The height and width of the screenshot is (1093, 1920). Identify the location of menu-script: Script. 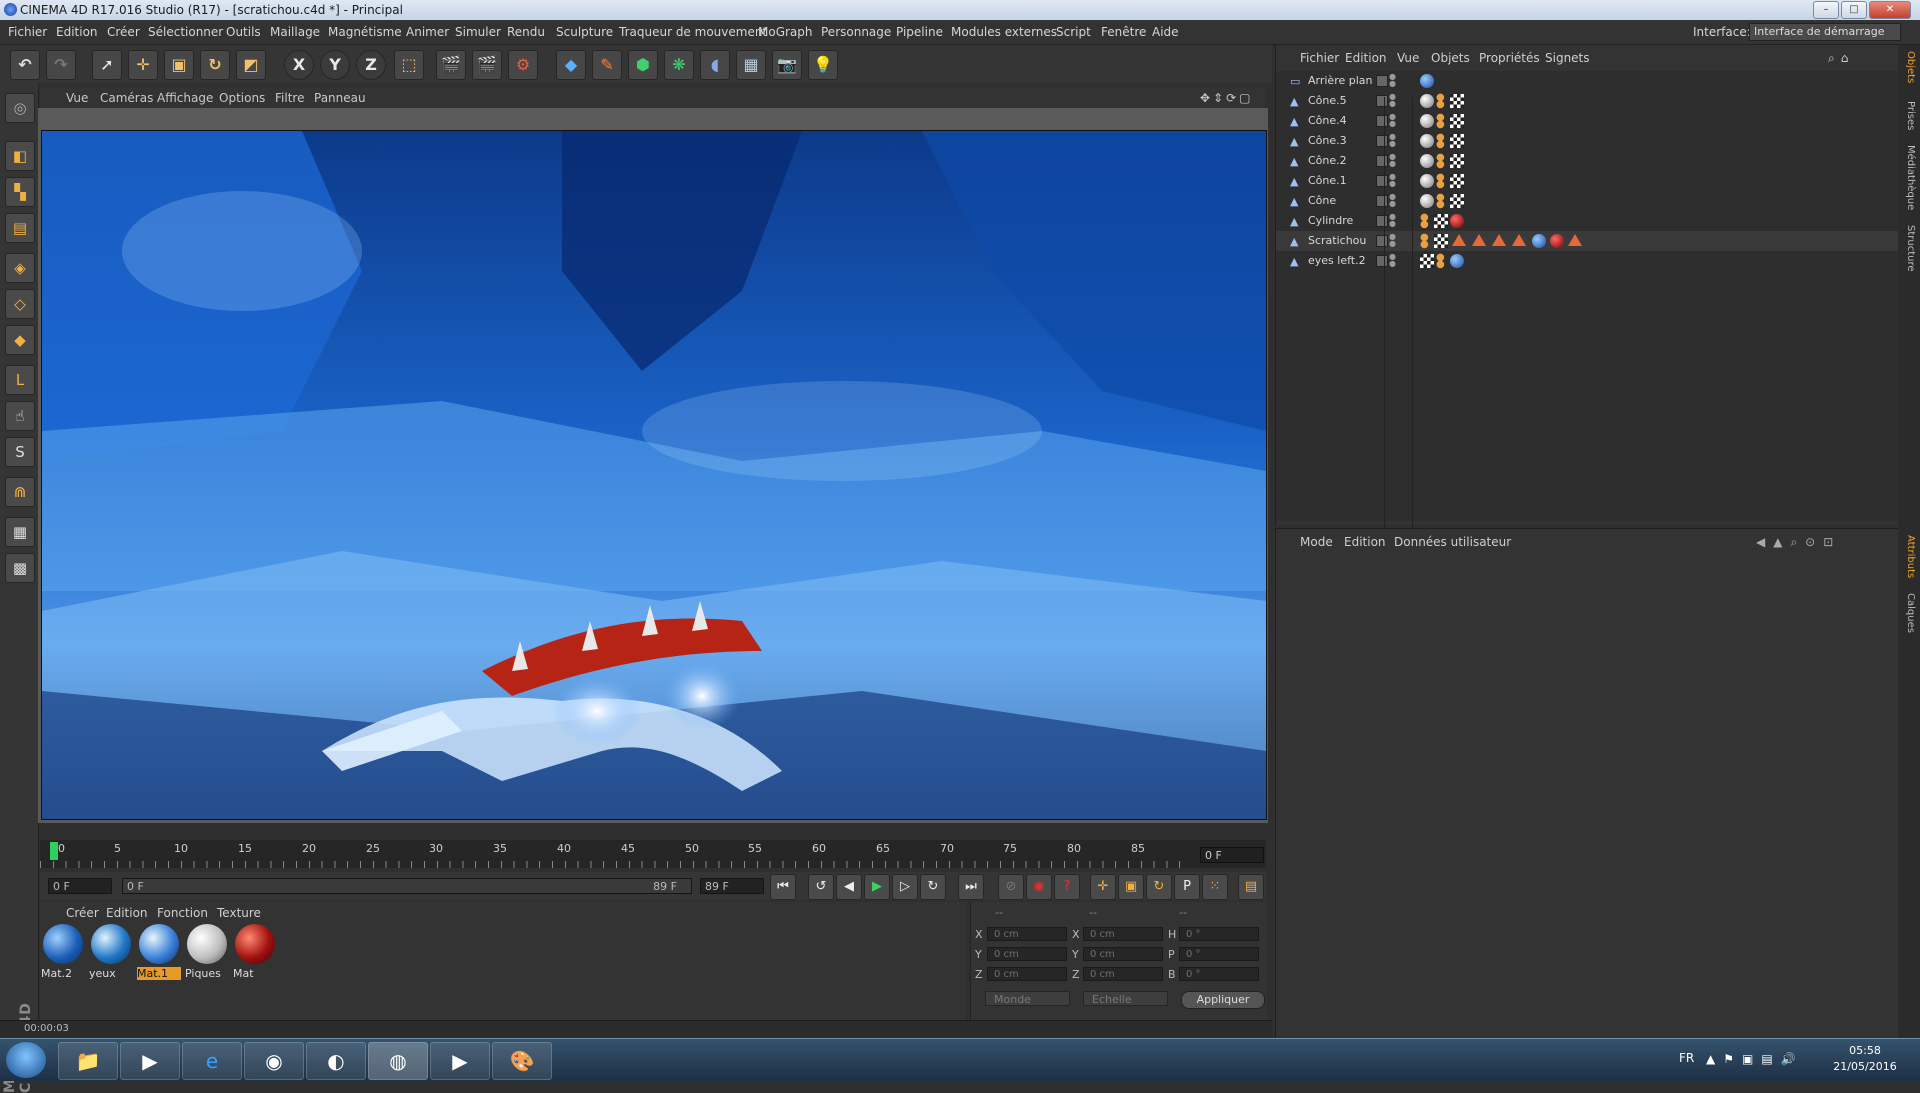
(1073, 32).